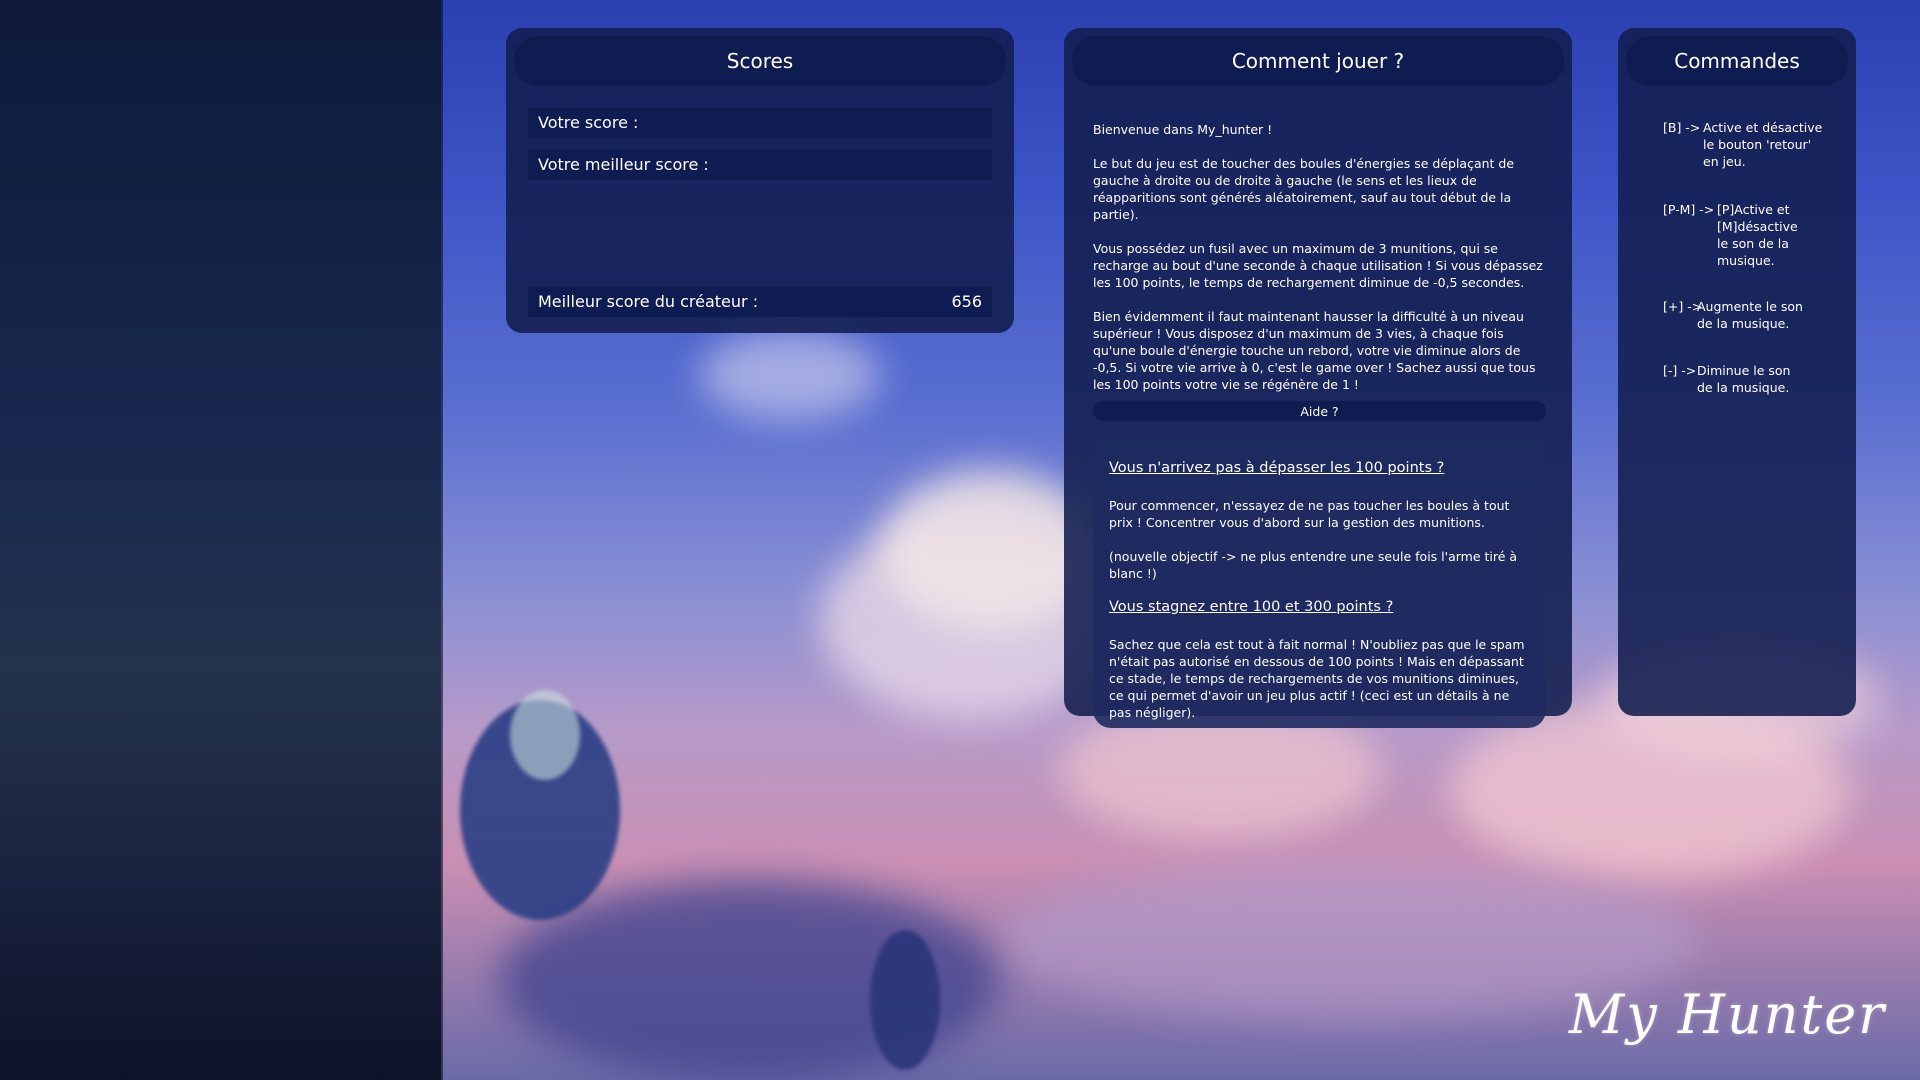  I want to click on commands-title: Commandes, so click(1737, 61).